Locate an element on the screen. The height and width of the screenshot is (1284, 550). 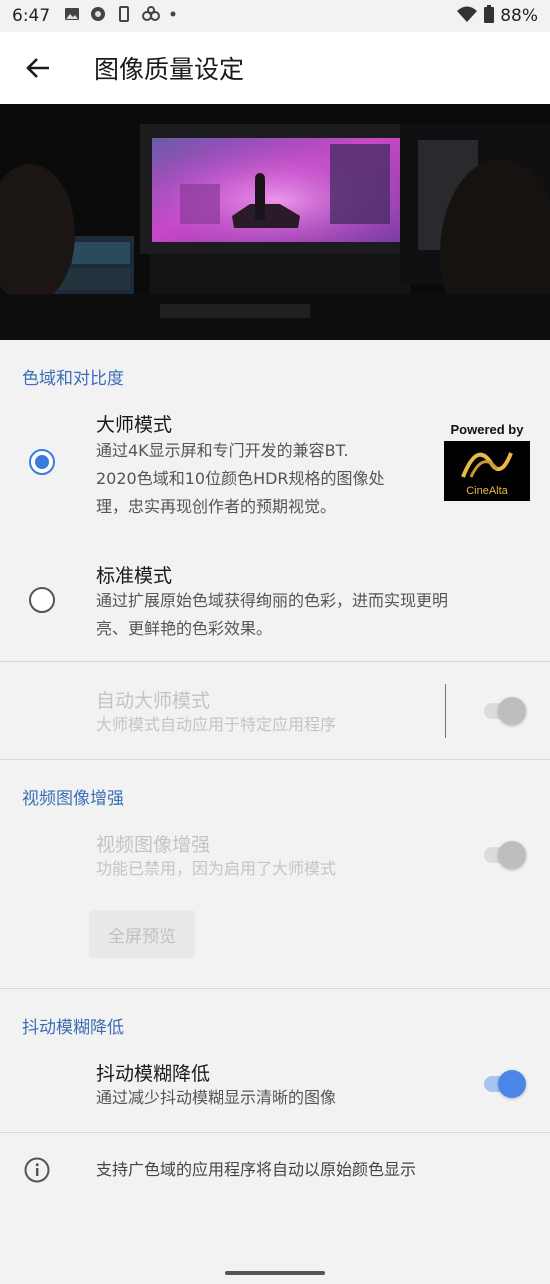
battery-icon is located at coordinates (489, 16).